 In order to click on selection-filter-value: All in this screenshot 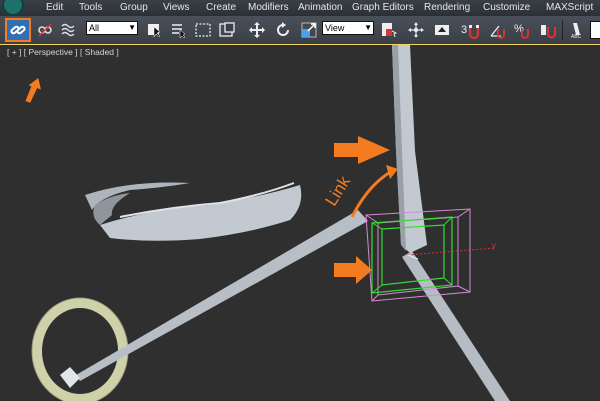, I will do `click(94, 28)`.